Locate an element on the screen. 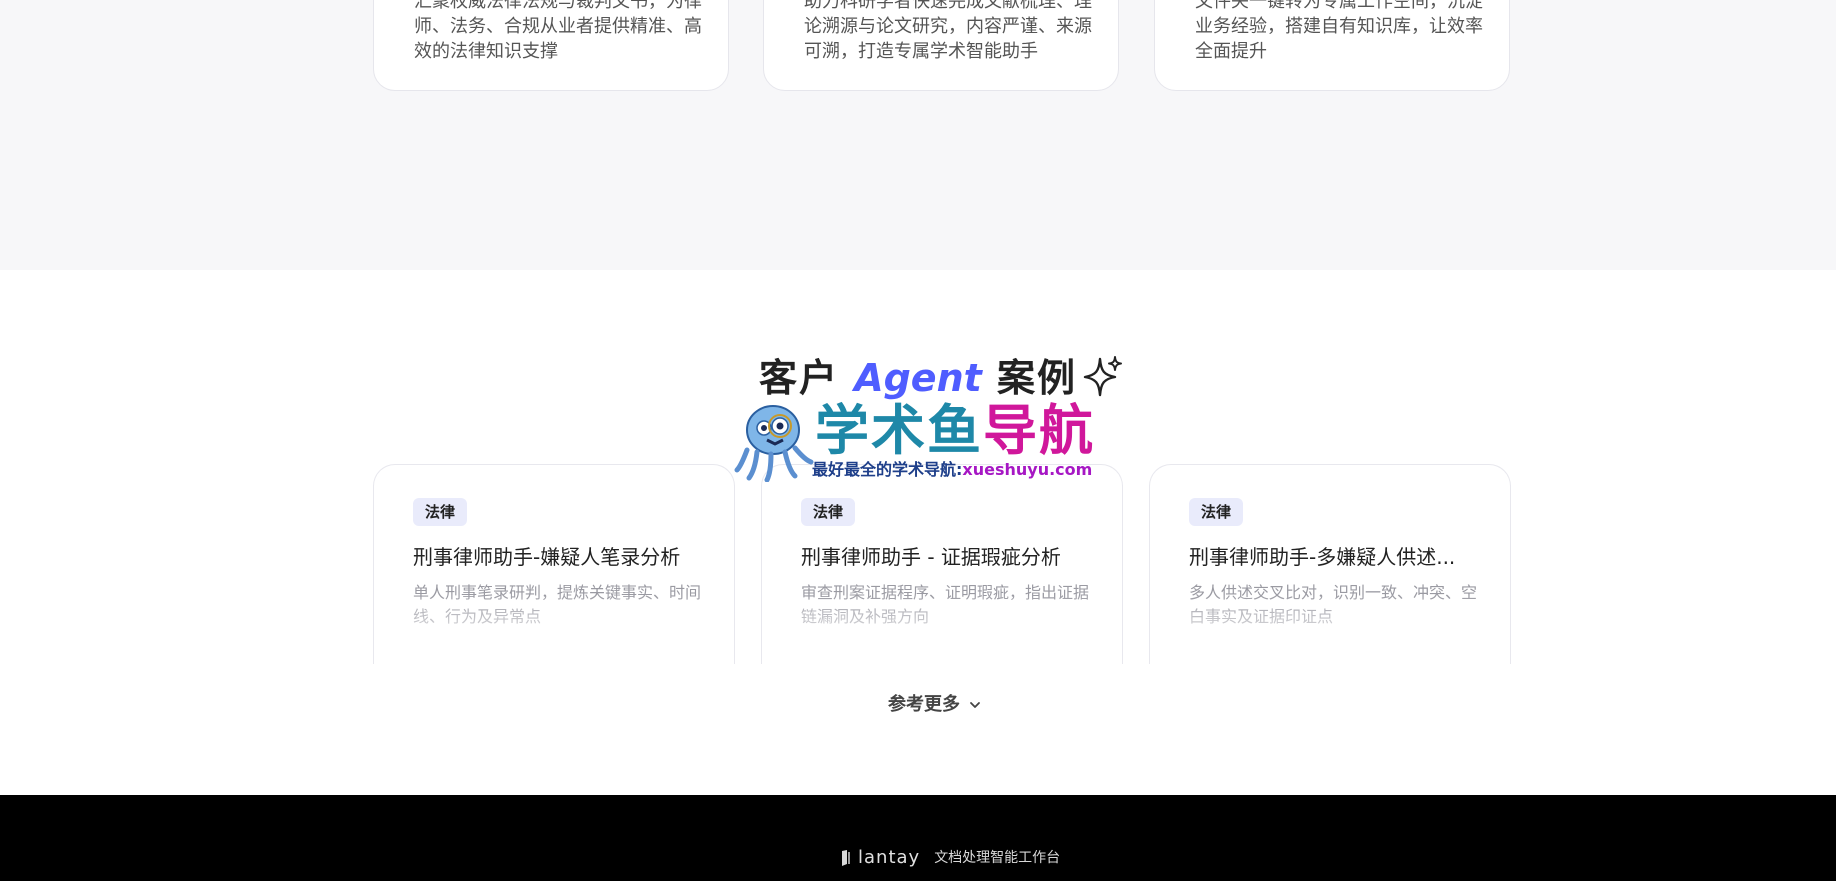 The image size is (1836, 881). section-title-suffix: 案例 is located at coordinates (1037, 378).